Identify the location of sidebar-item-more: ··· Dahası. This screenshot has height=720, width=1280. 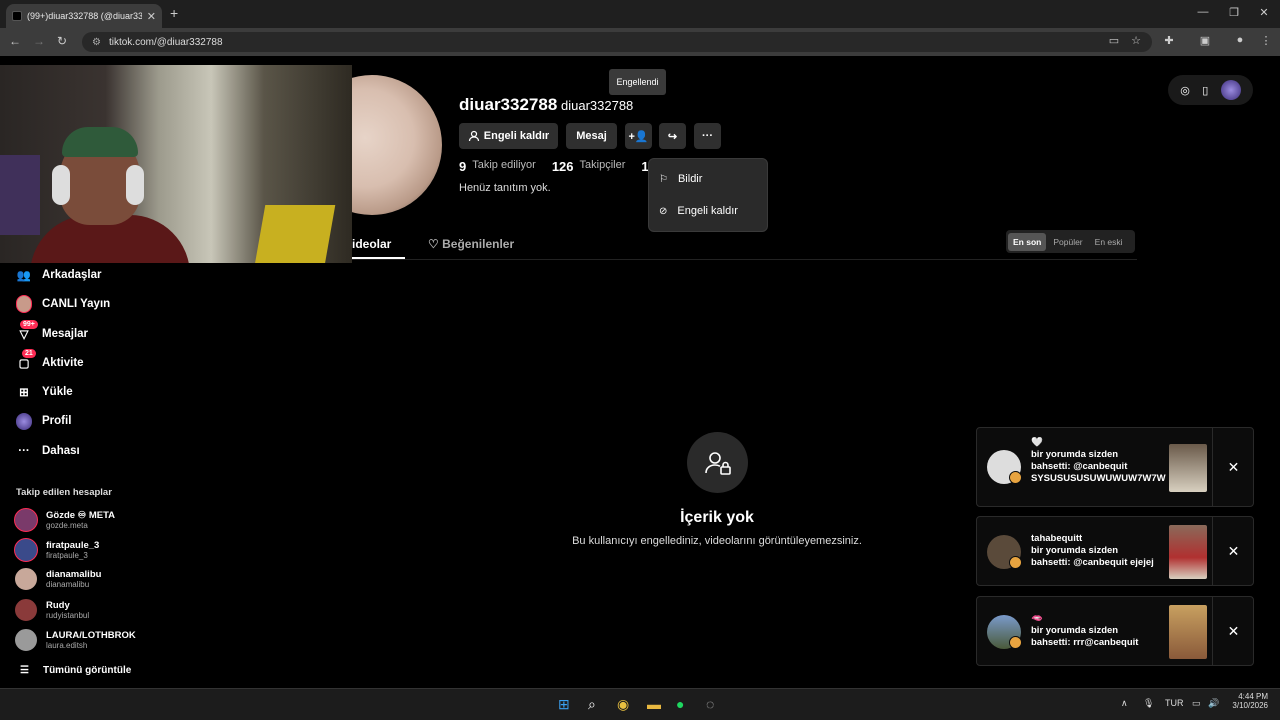
(47, 451).